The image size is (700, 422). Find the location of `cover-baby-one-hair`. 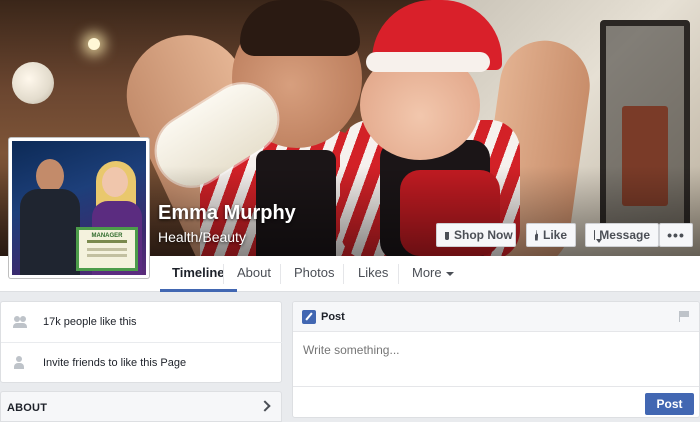

cover-baby-one-hair is located at coordinates (300, 28).